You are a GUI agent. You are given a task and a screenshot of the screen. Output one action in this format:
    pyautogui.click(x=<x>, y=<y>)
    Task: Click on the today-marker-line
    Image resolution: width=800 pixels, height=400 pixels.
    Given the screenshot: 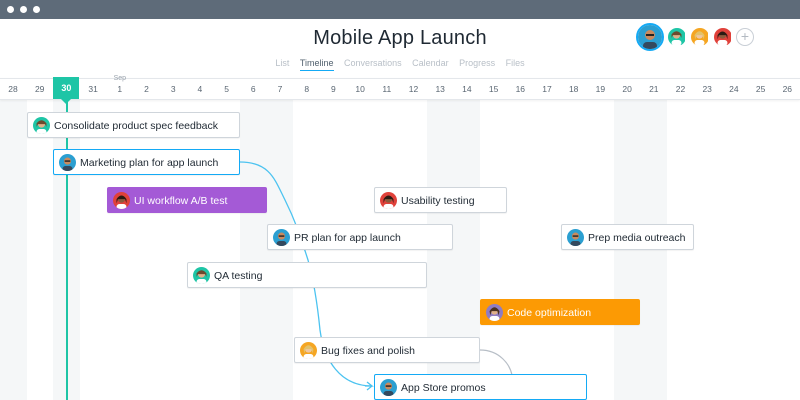 What is the action you would take?
    pyautogui.click(x=67, y=250)
    